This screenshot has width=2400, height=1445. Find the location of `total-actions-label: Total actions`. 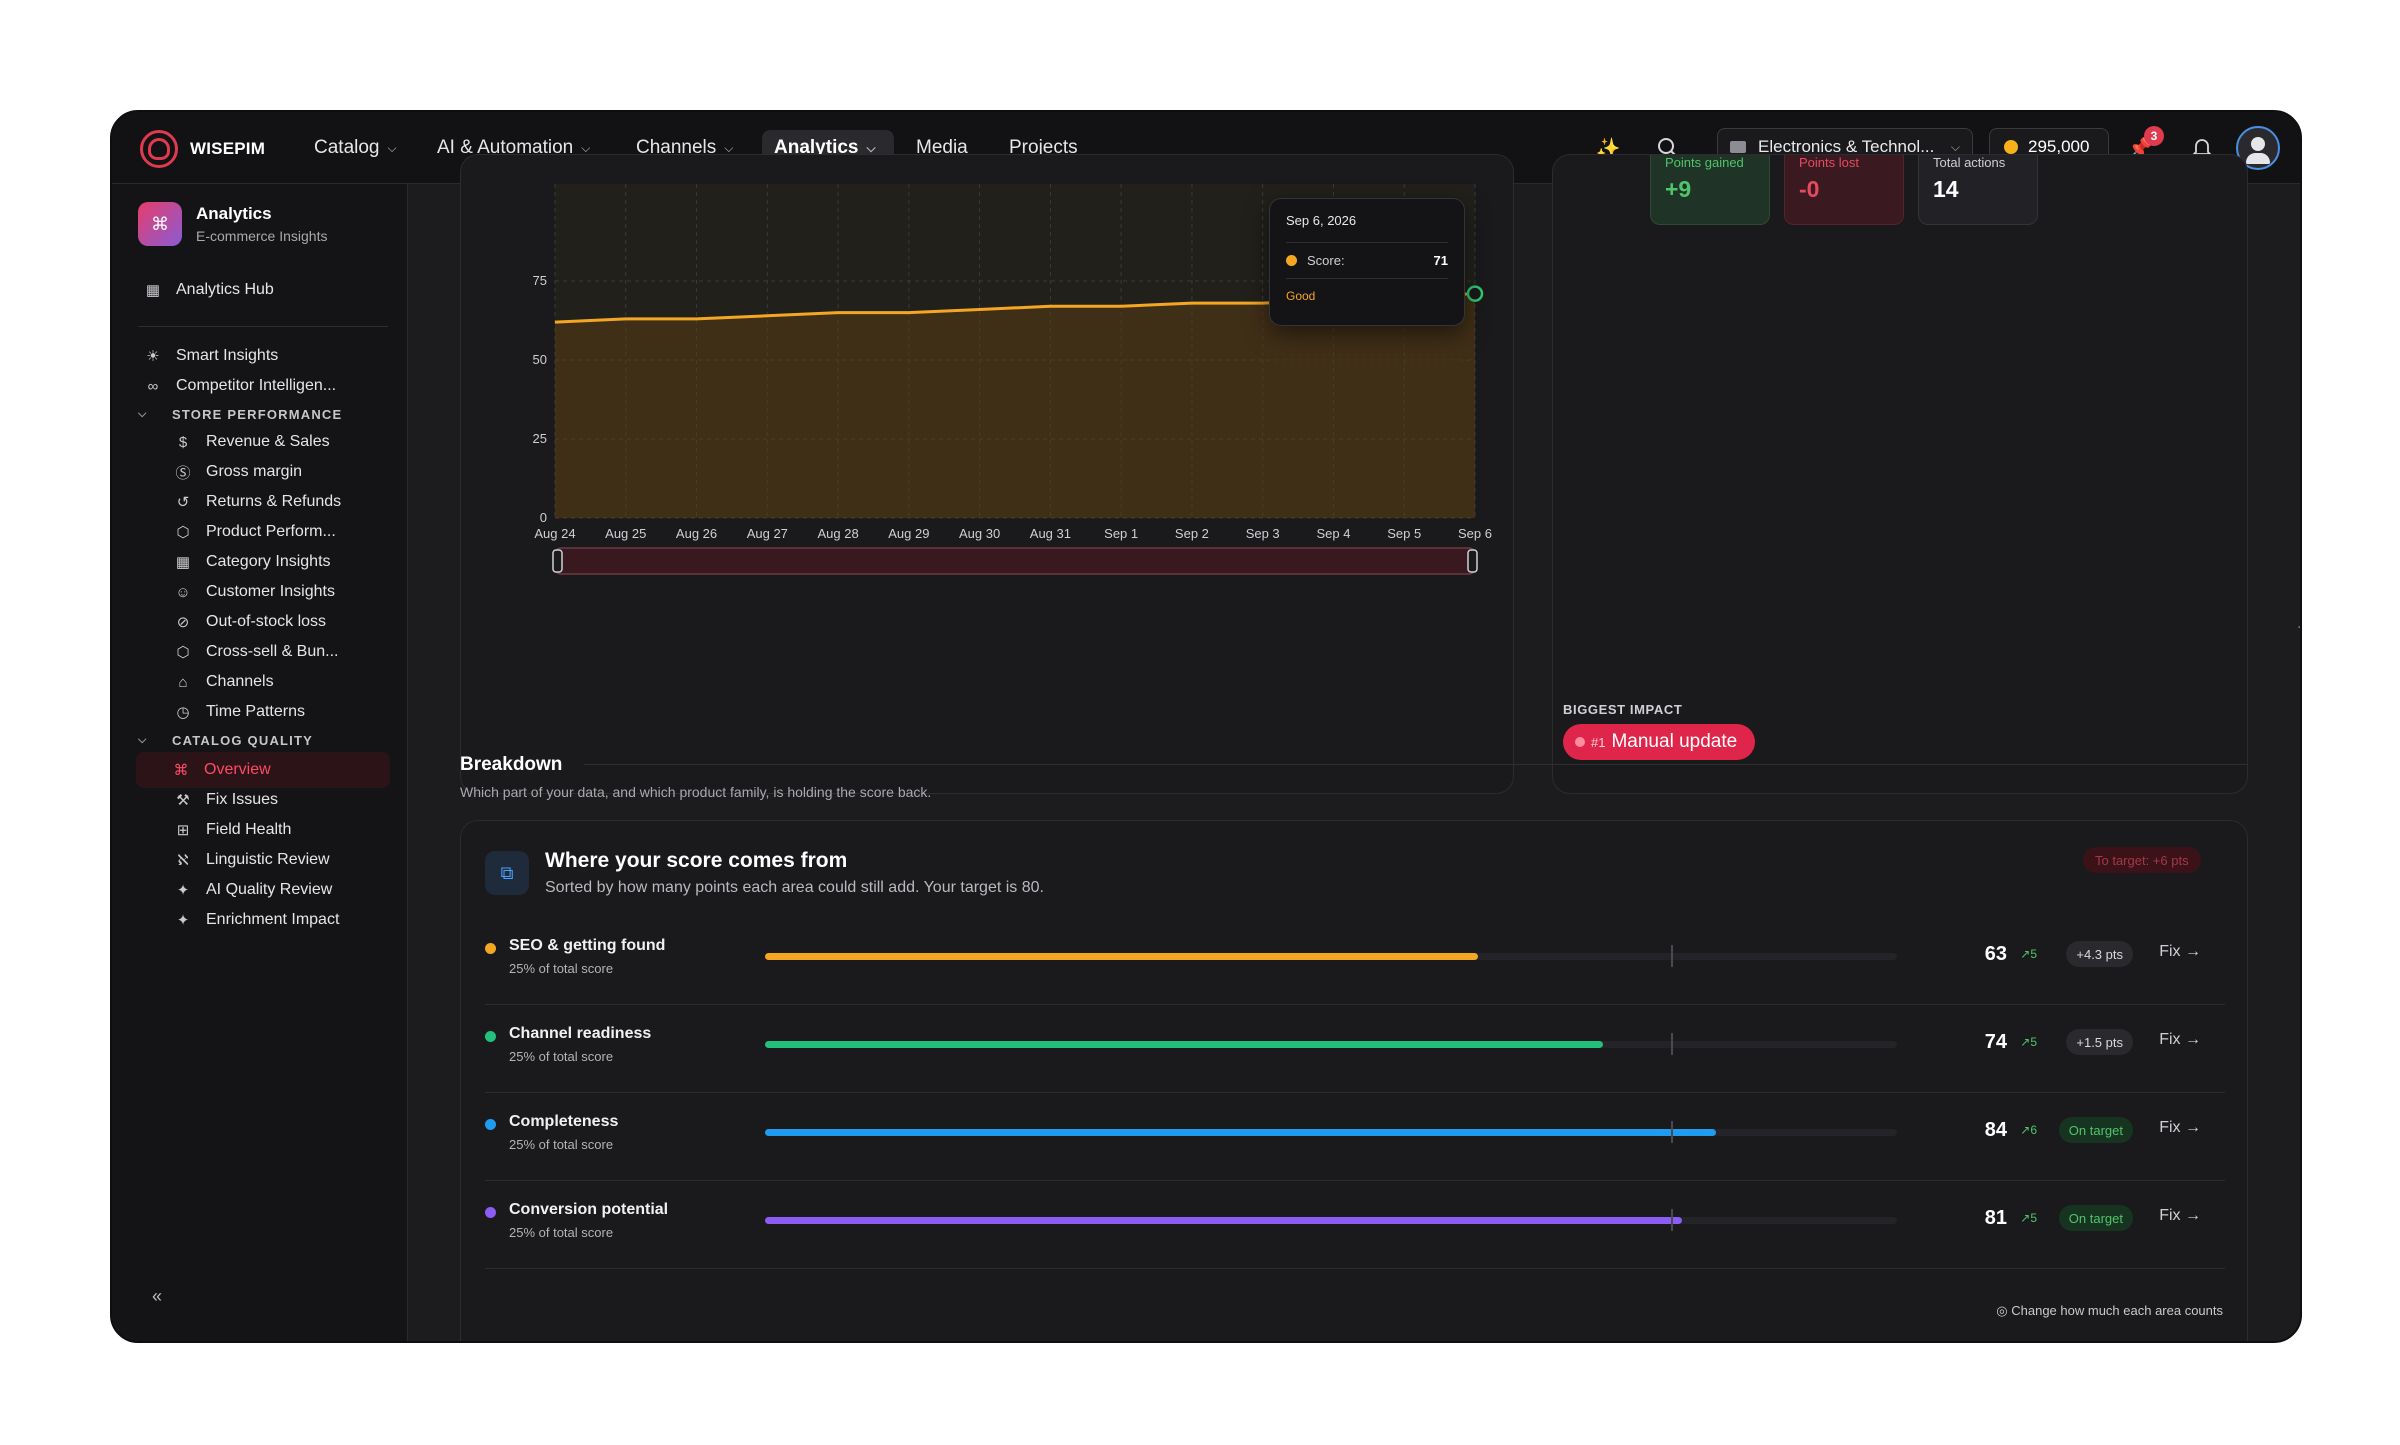

total-actions-label: Total actions is located at coordinates (1969, 162).